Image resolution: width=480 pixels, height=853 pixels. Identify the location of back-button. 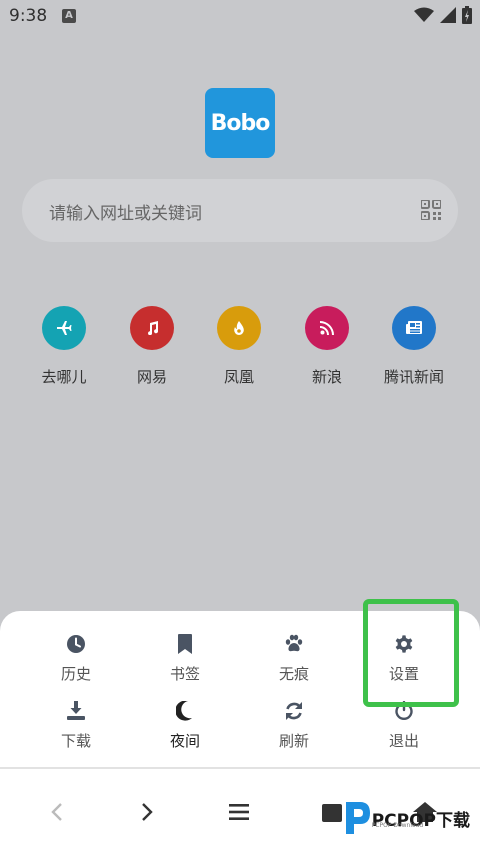
(57, 812).